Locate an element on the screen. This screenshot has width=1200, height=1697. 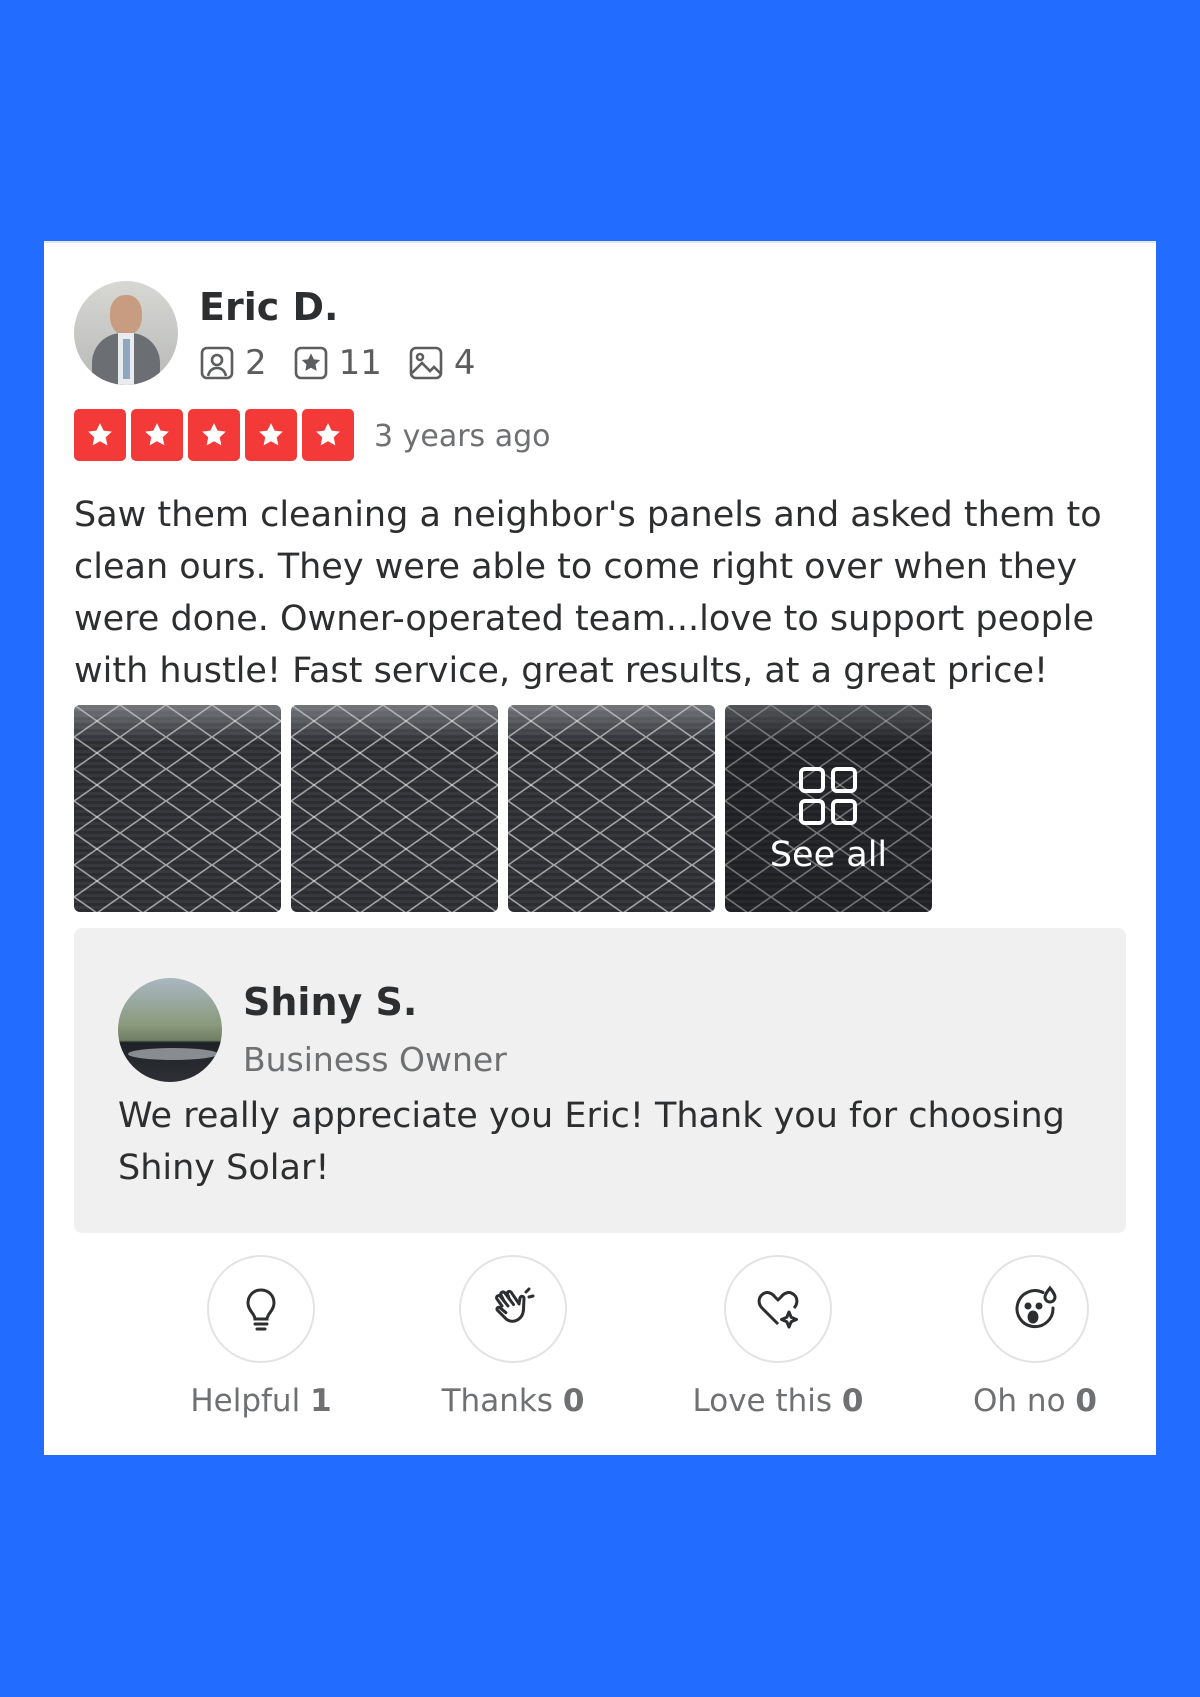
star-badge-icon is located at coordinates (310, 363).